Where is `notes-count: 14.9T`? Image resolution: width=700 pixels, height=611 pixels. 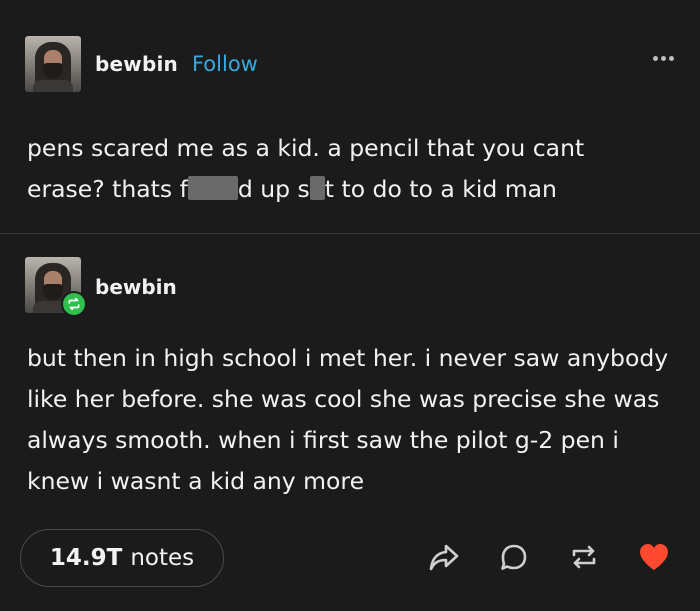 notes-count: 14.9T is located at coordinates (86, 558).